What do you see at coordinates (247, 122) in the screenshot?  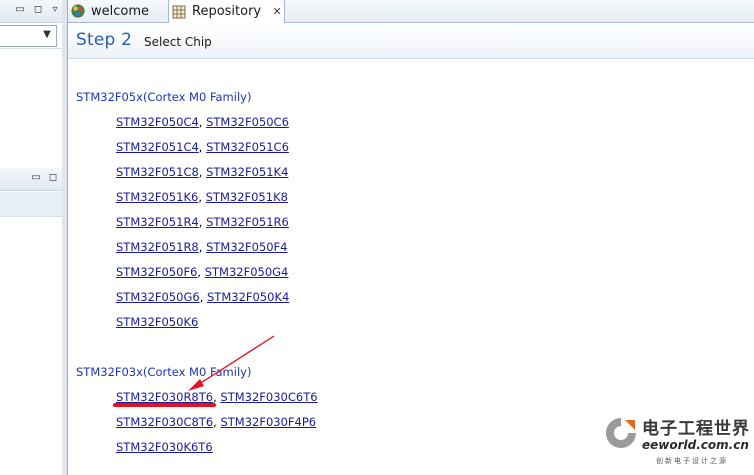 I see `chip-link: STM32F050C6` at bounding box center [247, 122].